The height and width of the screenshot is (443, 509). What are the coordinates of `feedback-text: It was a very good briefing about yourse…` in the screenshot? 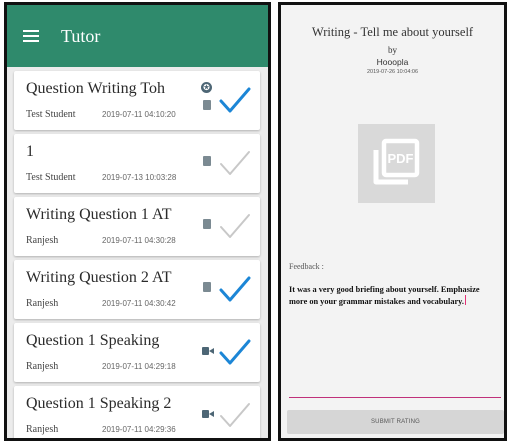 It's located at (384, 295).